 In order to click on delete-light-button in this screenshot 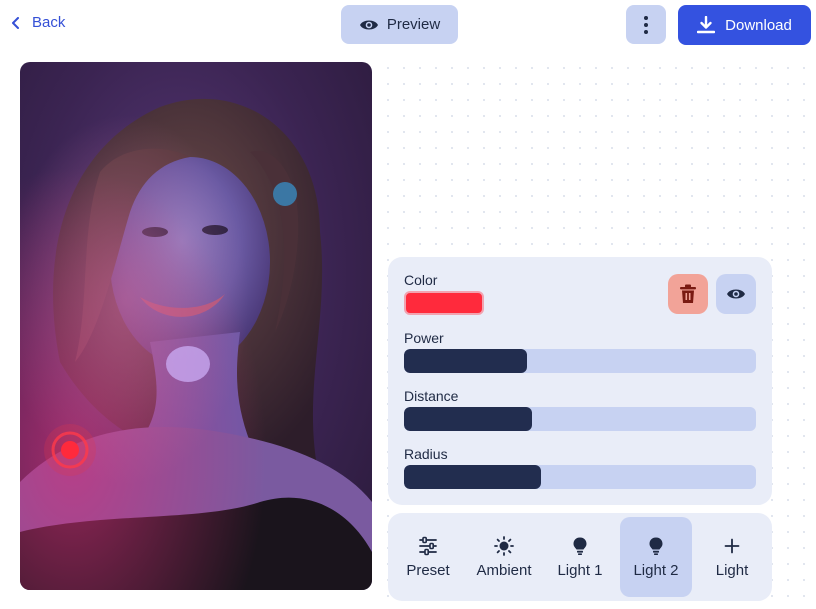, I will do `click(688, 294)`.